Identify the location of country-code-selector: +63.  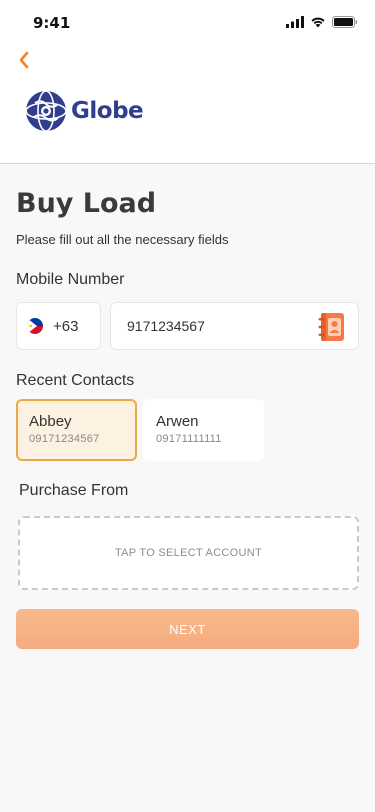
(58, 326).